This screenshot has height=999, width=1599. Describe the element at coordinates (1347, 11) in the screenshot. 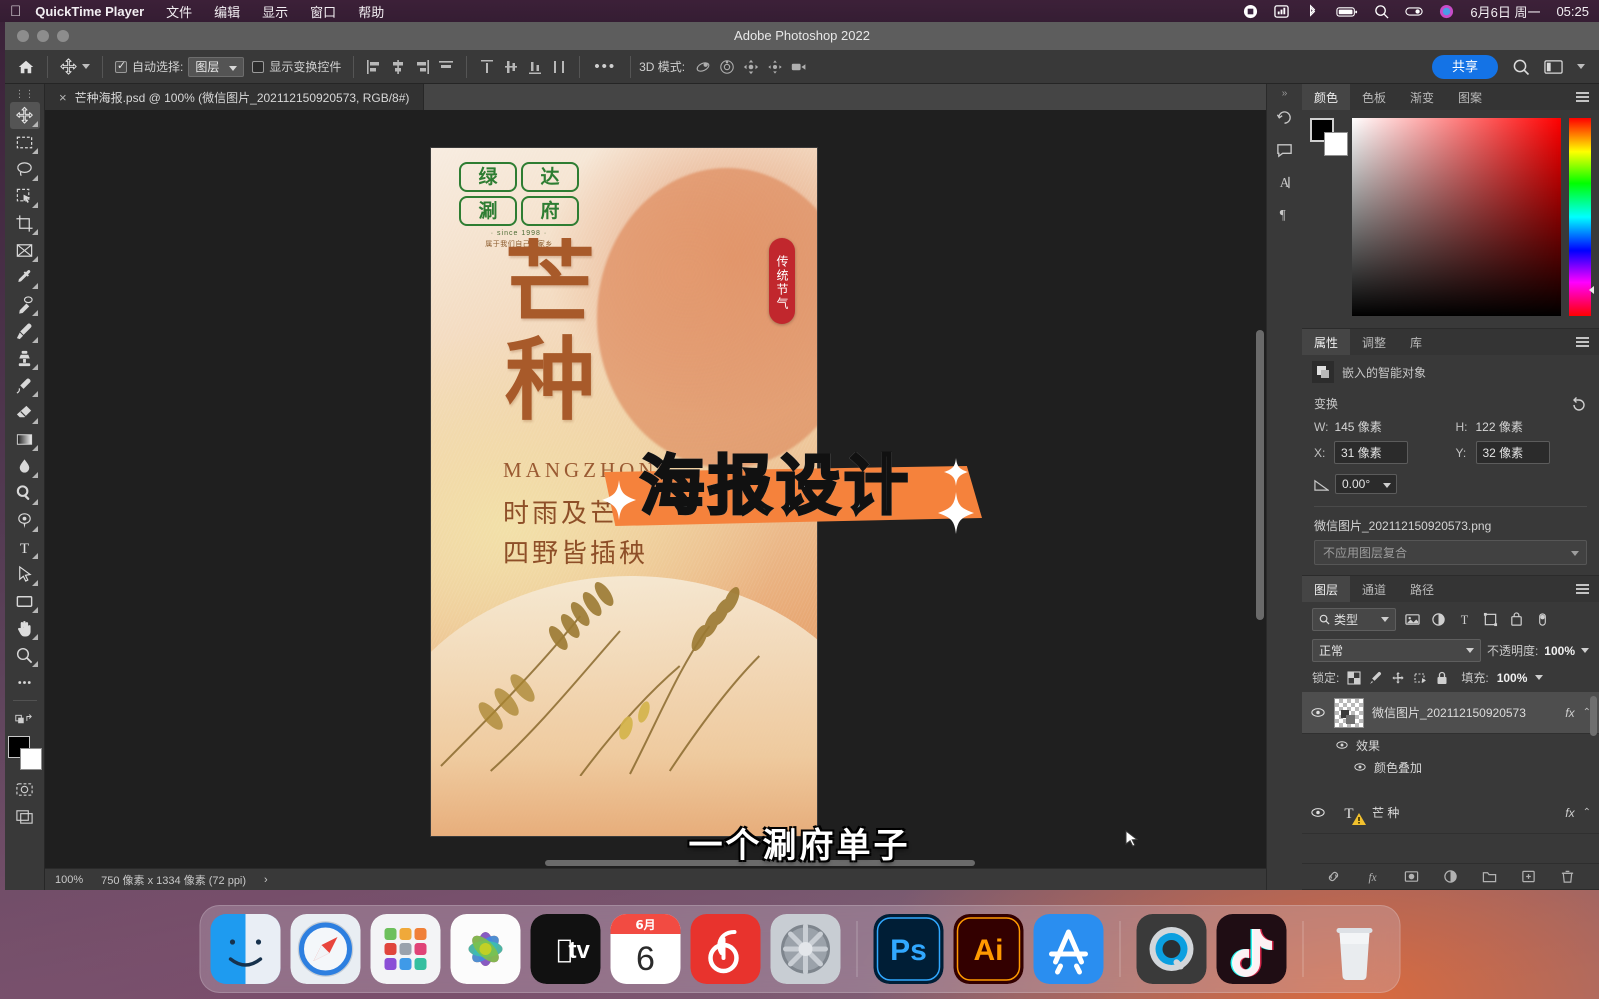

I see `battery-icon` at that location.